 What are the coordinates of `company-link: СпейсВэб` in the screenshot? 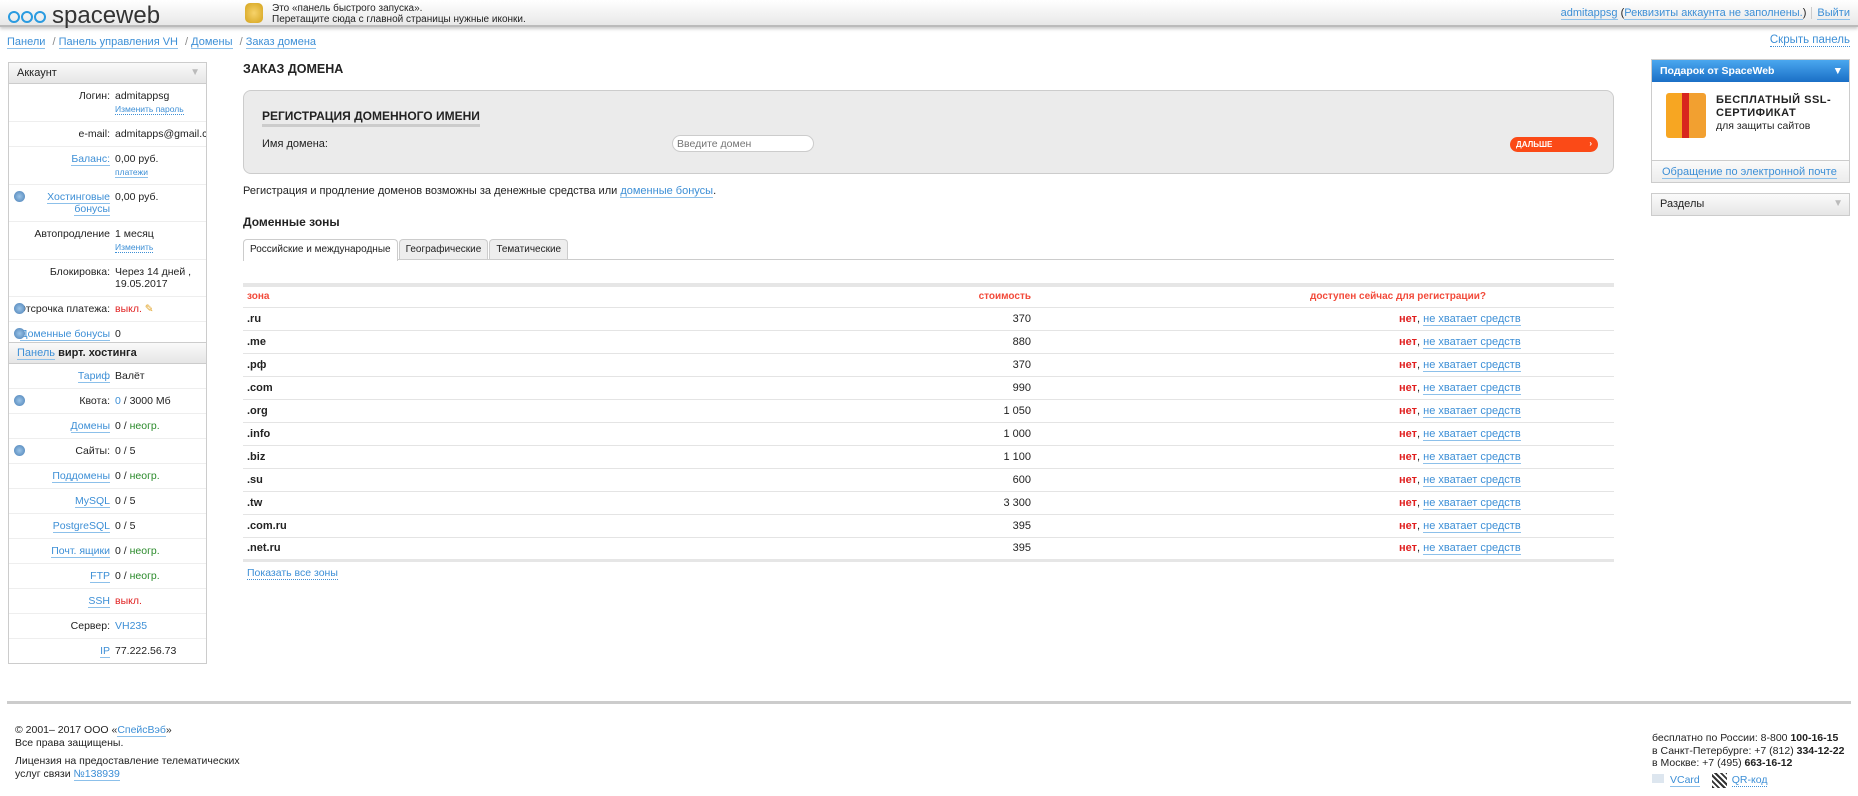 It's located at (141, 730).